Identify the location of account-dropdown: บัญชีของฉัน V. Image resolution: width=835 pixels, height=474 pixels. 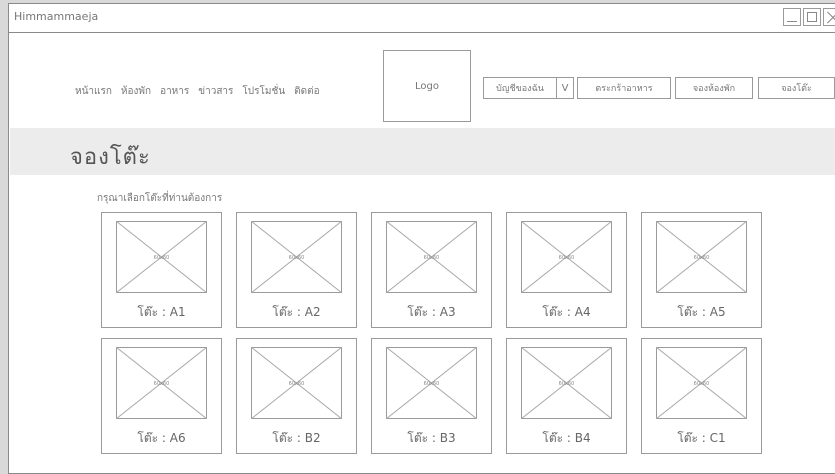
(528, 88).